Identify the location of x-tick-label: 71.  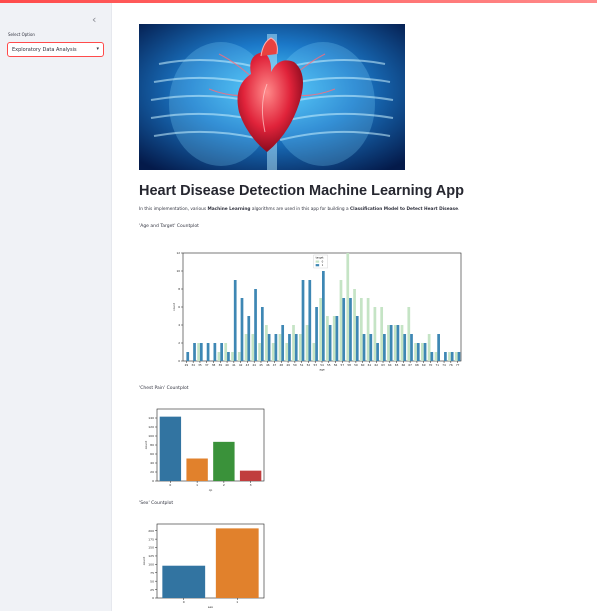
(437, 365).